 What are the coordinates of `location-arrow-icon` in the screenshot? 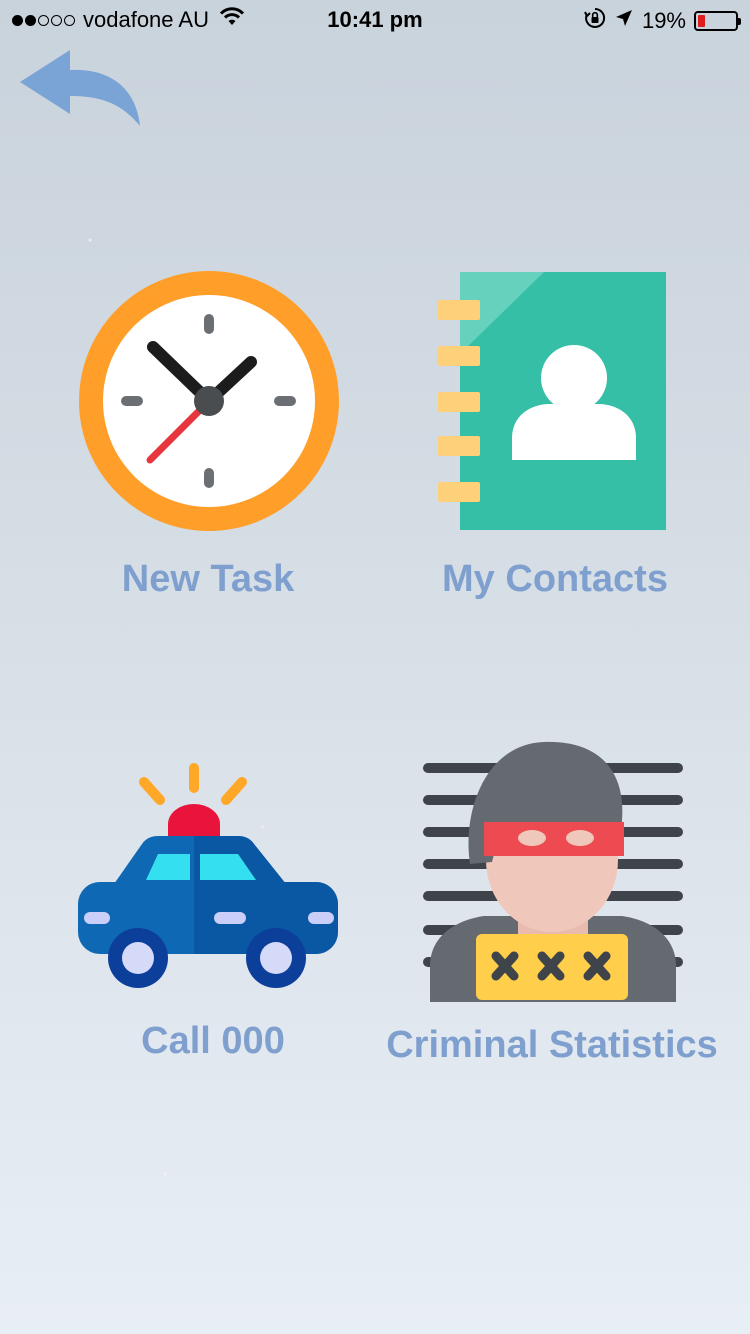 It's located at (624, 21).